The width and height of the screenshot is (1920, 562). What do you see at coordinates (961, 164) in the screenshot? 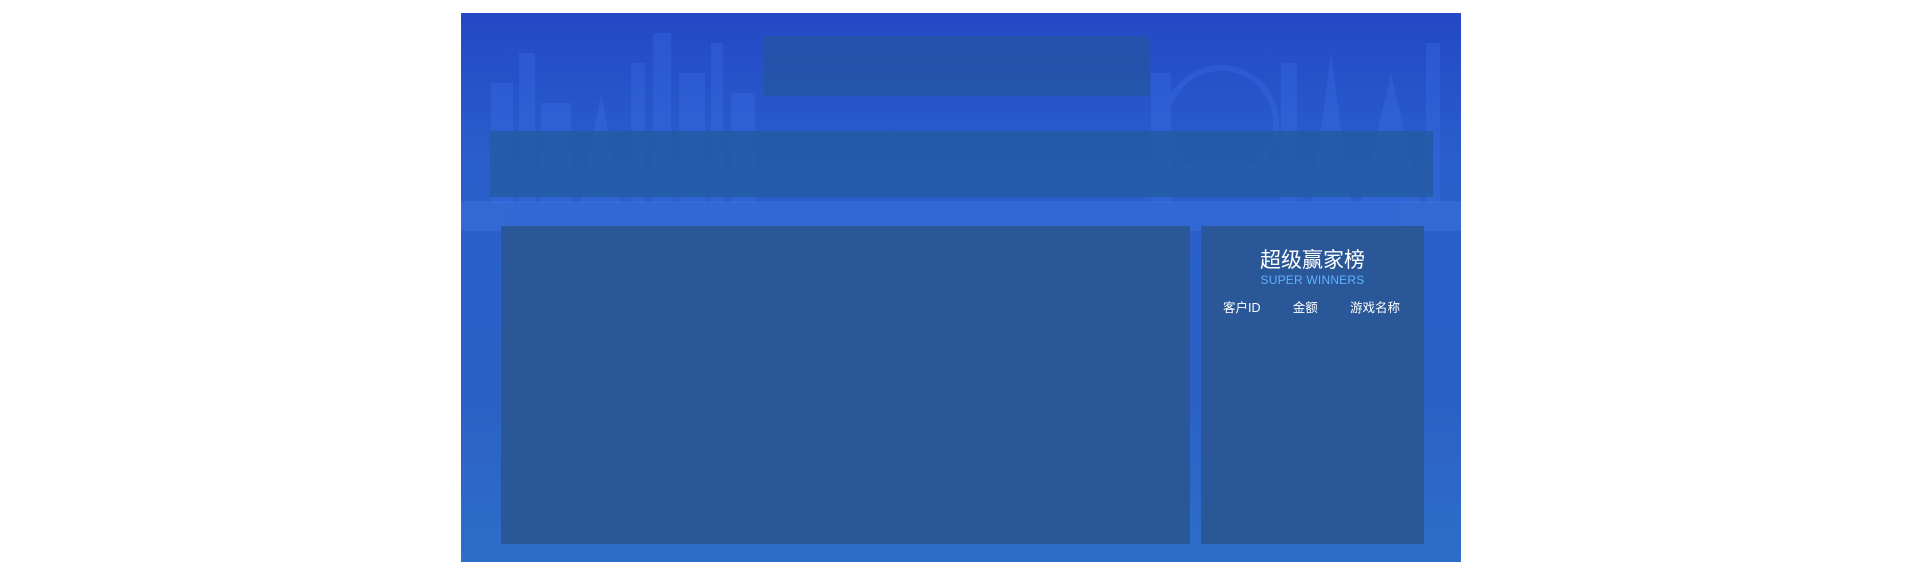
I see `header-banner-placeholder` at bounding box center [961, 164].